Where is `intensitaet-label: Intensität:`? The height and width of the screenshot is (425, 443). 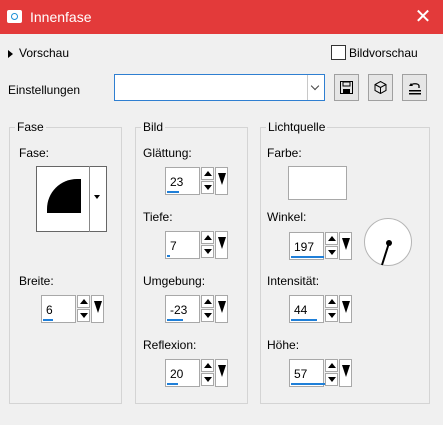
intensitaet-label: Intensität: is located at coordinates (293, 281).